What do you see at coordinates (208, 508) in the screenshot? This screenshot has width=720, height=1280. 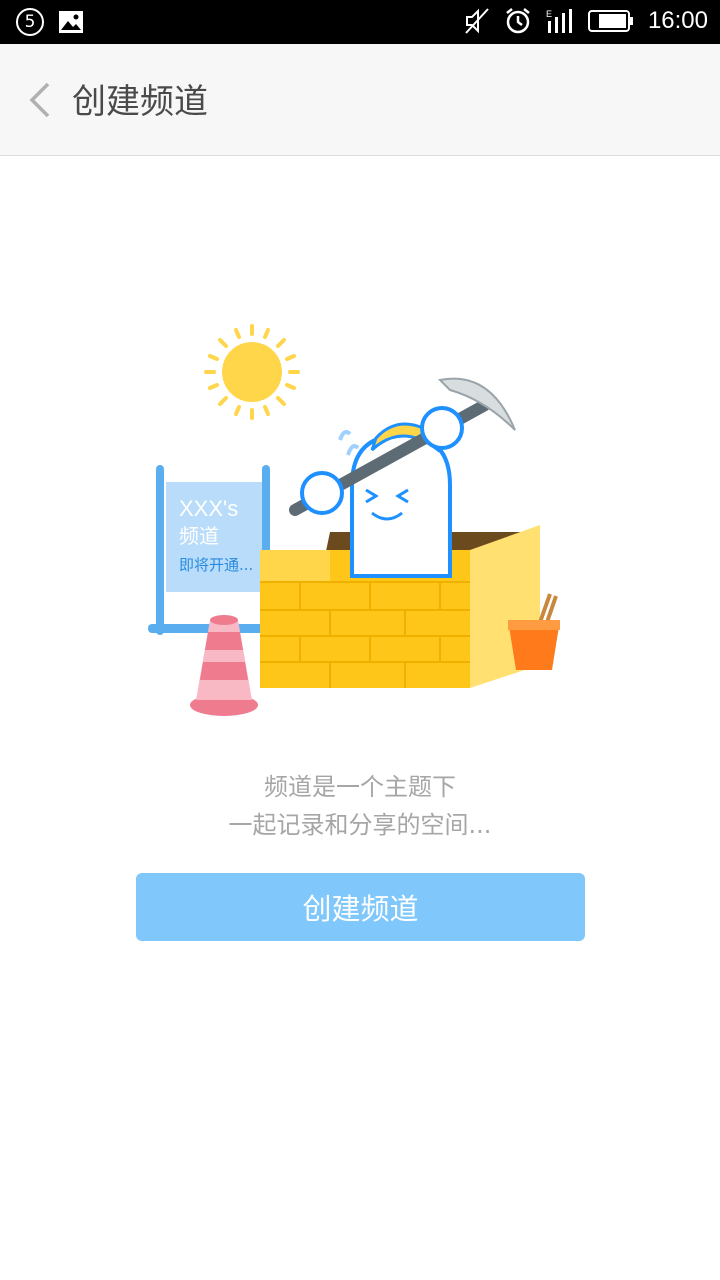 I see `sign-title: XXX's` at bounding box center [208, 508].